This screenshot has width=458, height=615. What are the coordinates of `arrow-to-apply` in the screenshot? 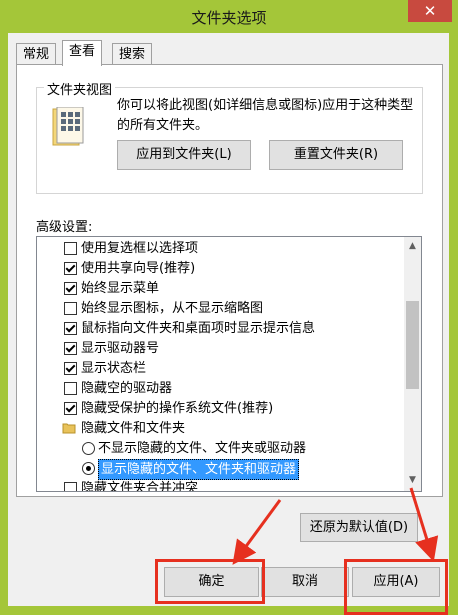 It's located at (424, 524).